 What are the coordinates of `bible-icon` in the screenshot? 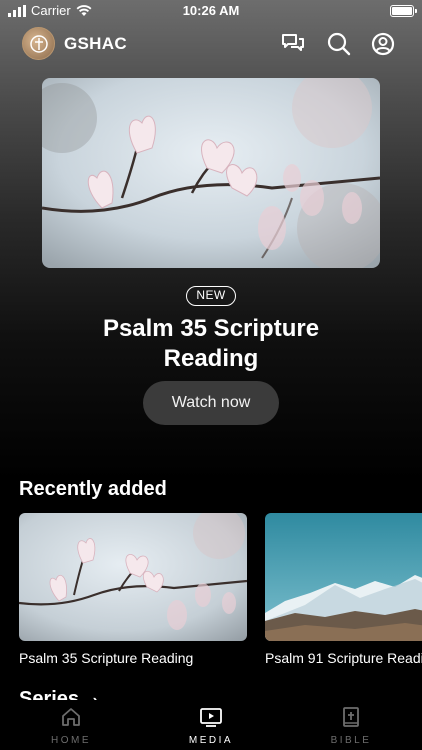 It's located at (351, 717).